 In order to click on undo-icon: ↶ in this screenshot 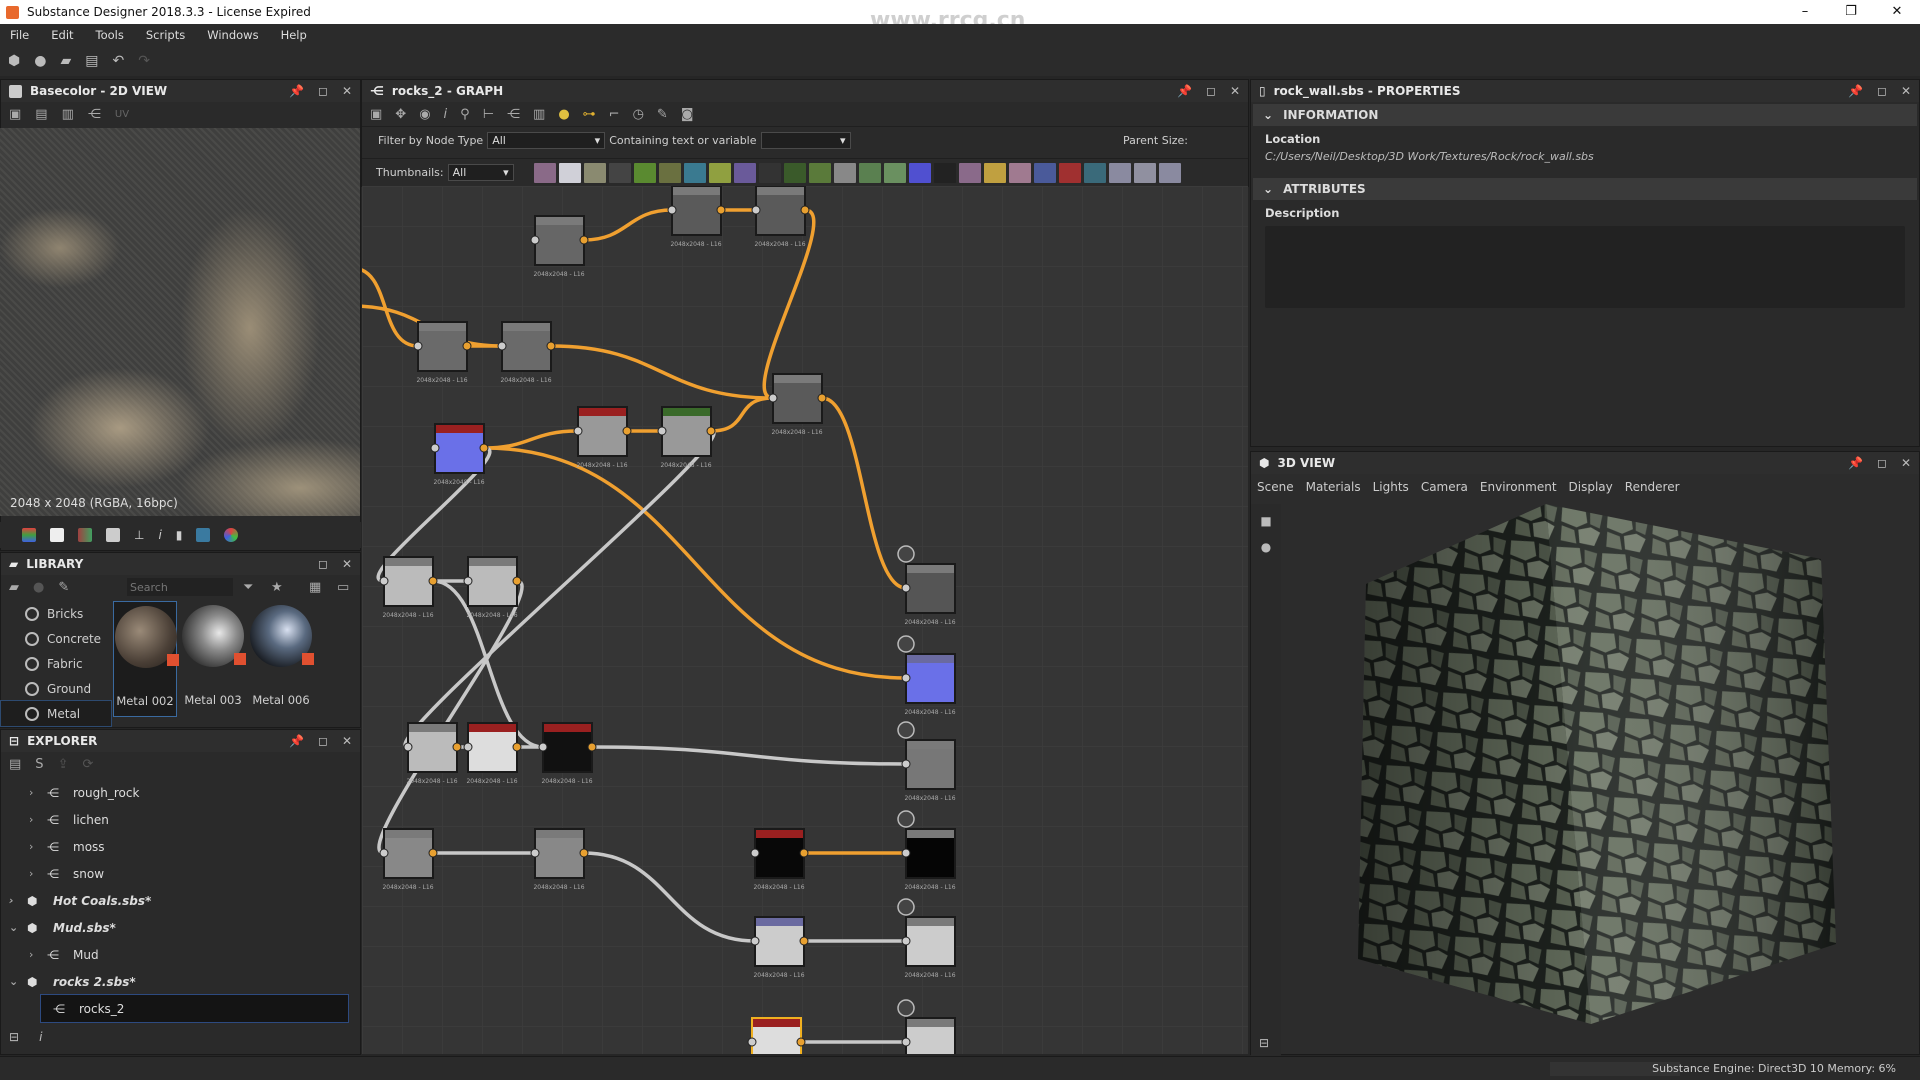, I will do `click(118, 61)`.